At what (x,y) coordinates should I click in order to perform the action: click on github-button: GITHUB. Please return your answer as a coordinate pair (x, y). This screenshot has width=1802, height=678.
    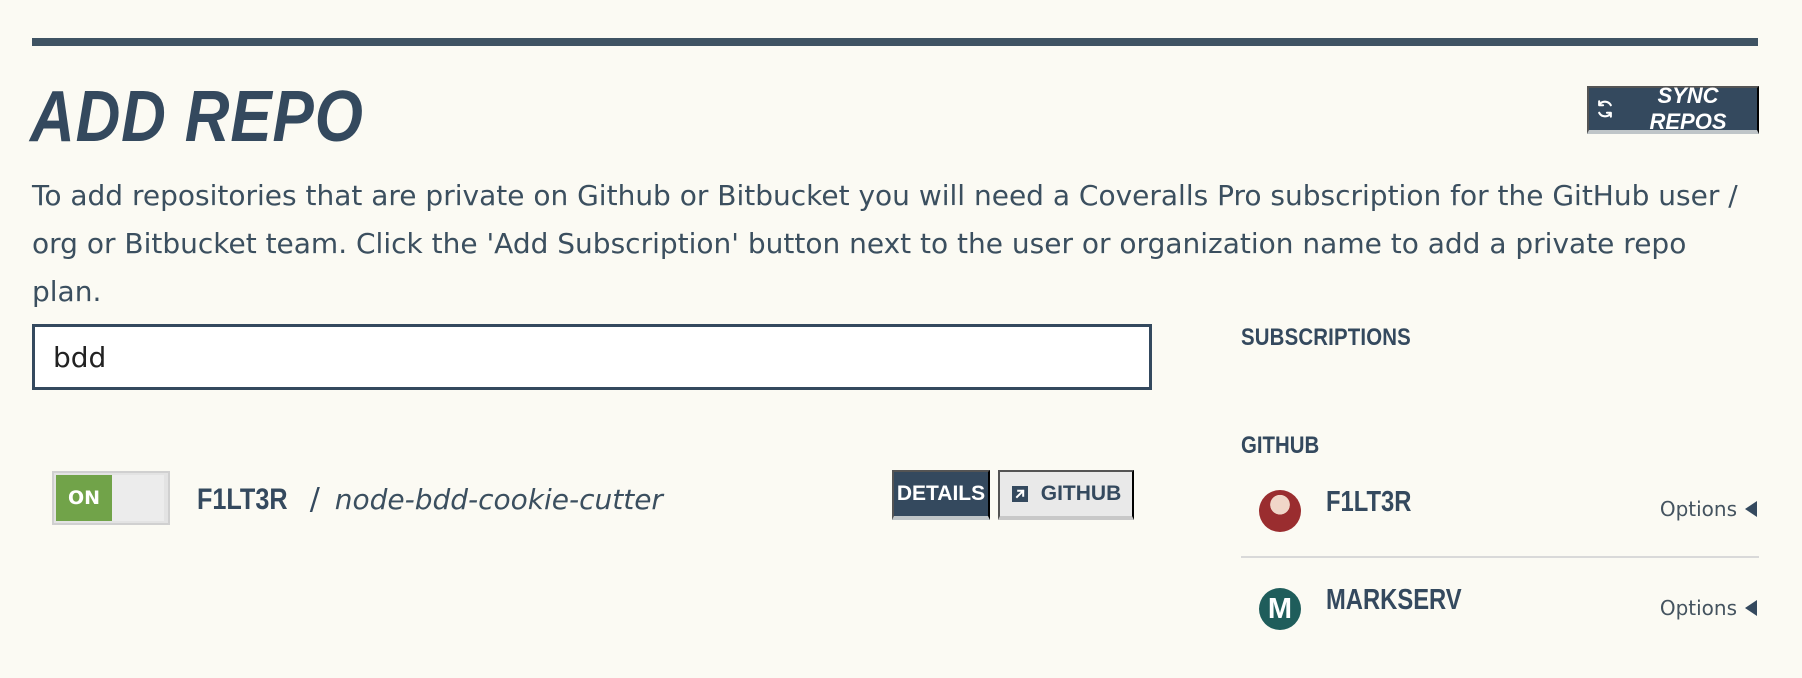
    Looking at the image, I should click on (1066, 495).